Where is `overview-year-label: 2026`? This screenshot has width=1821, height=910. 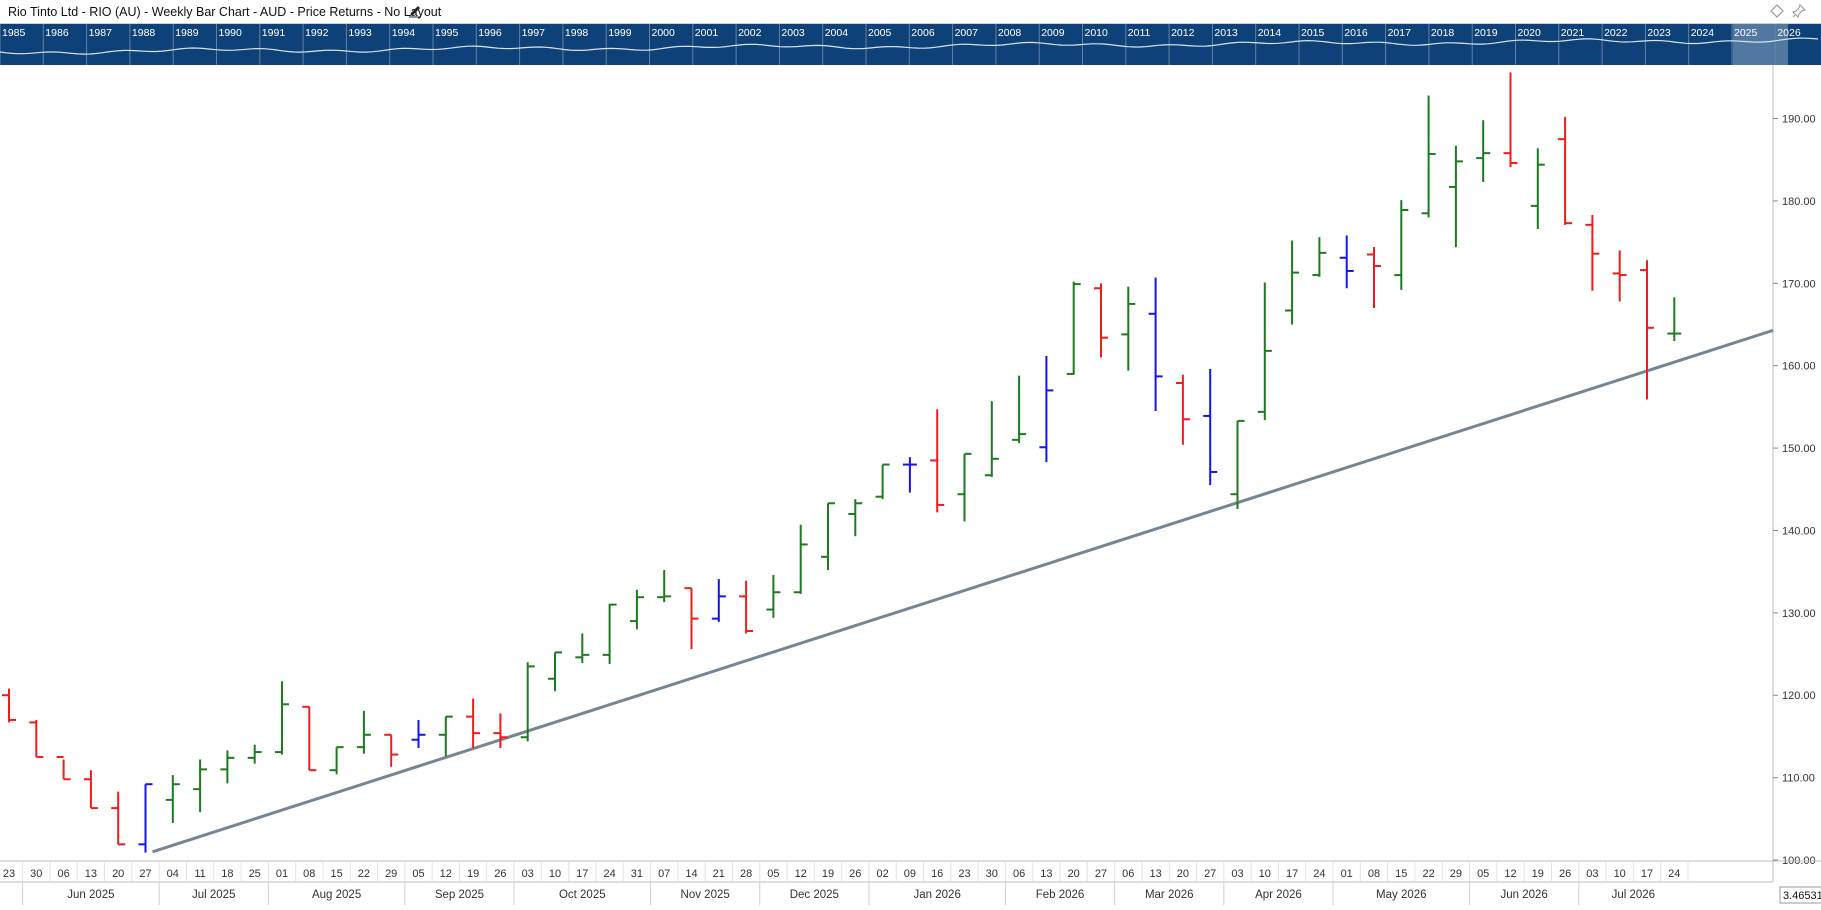 overview-year-label: 2026 is located at coordinates (1789, 33).